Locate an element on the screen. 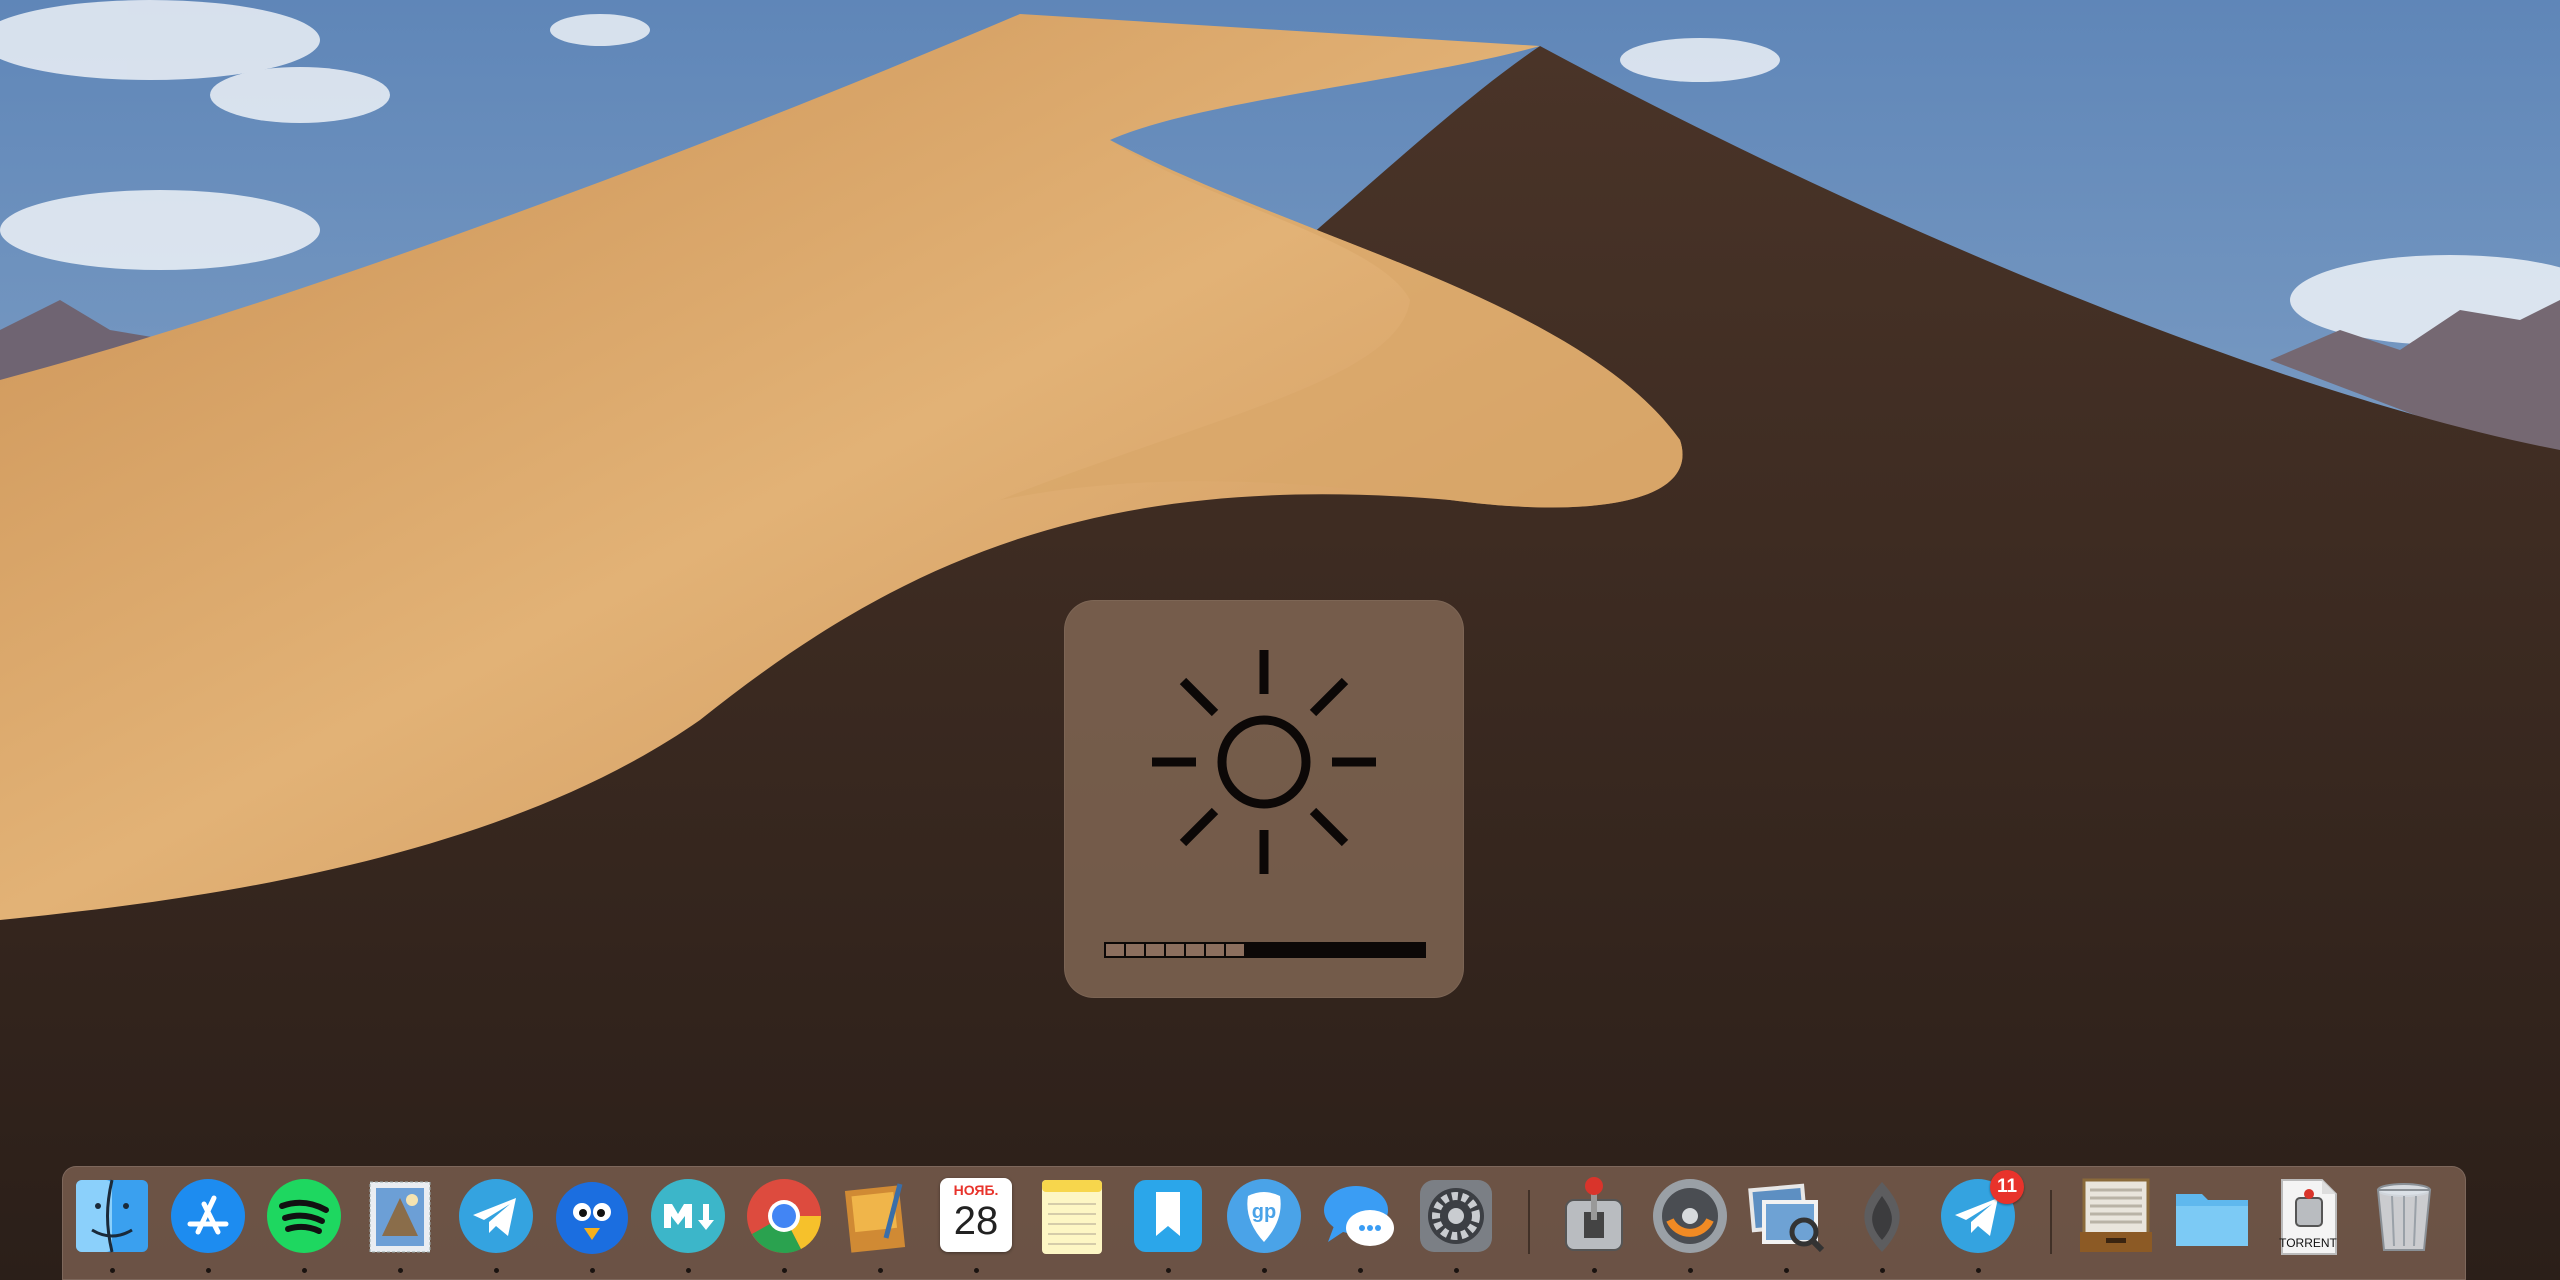  dock-item-spotify is located at coordinates (305, 1224).